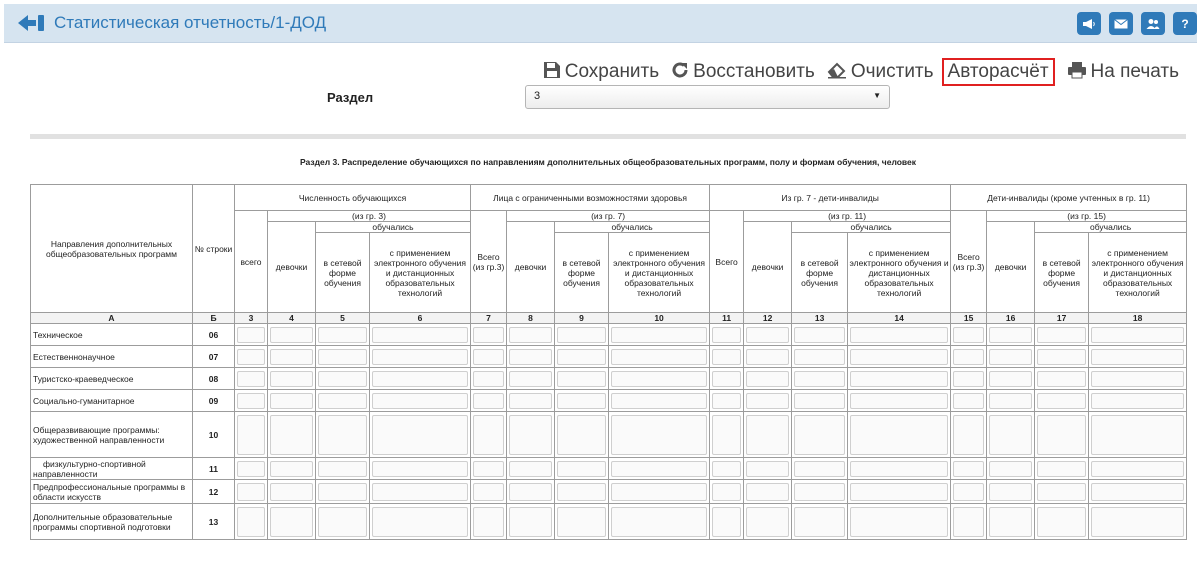 The width and height of the screenshot is (1197, 581). Describe the element at coordinates (707, 97) in the screenshot. I see `section-select: 3 ▼` at that location.